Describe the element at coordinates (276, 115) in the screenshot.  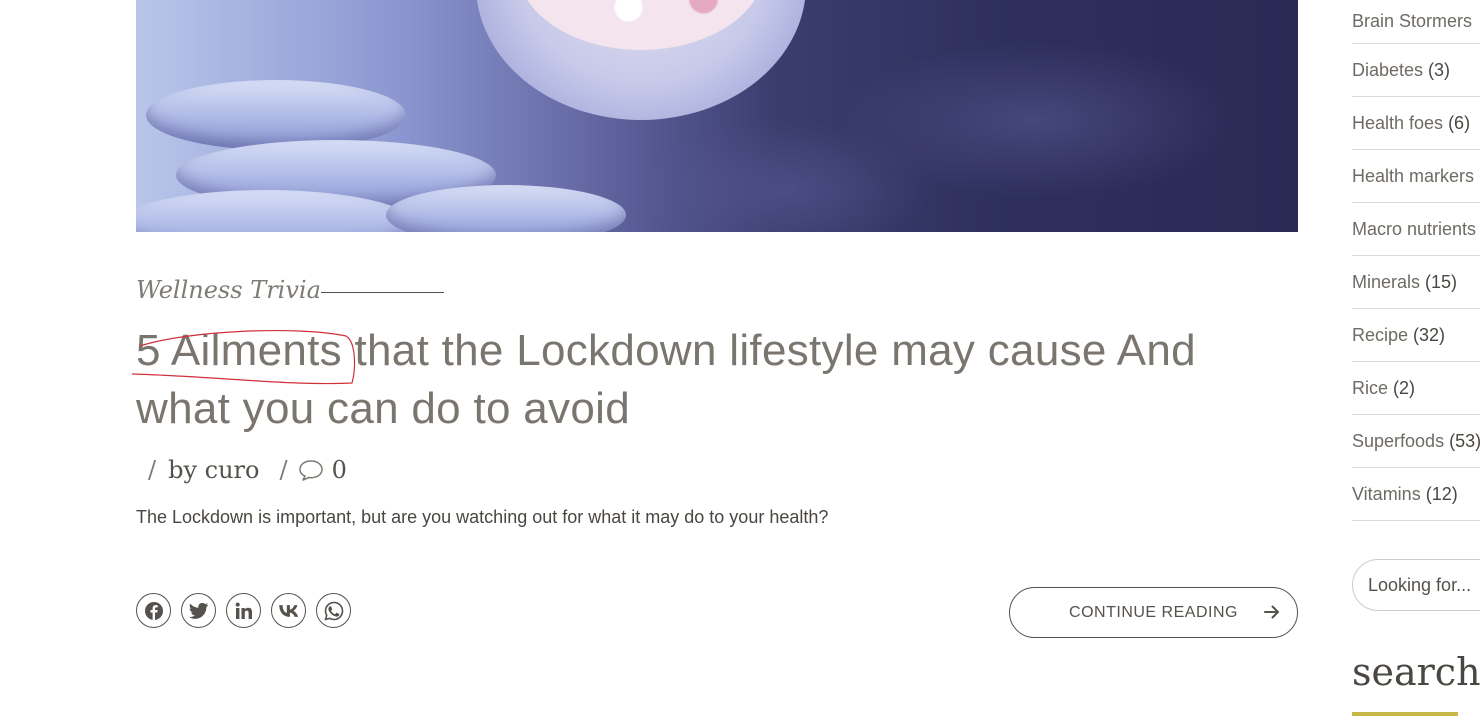
I see `featured-image-knit` at that location.